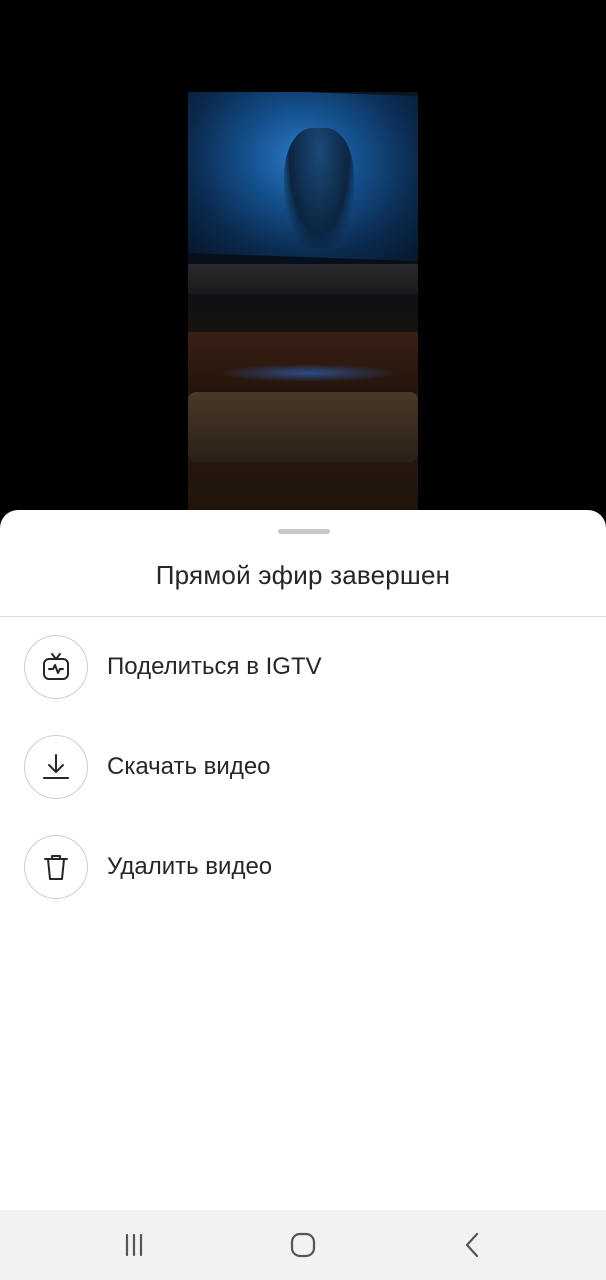 The width and height of the screenshot is (606, 1280). Describe the element at coordinates (214, 666) in the screenshot. I see `share-igtv-label: Поделиться в IGTV` at that location.